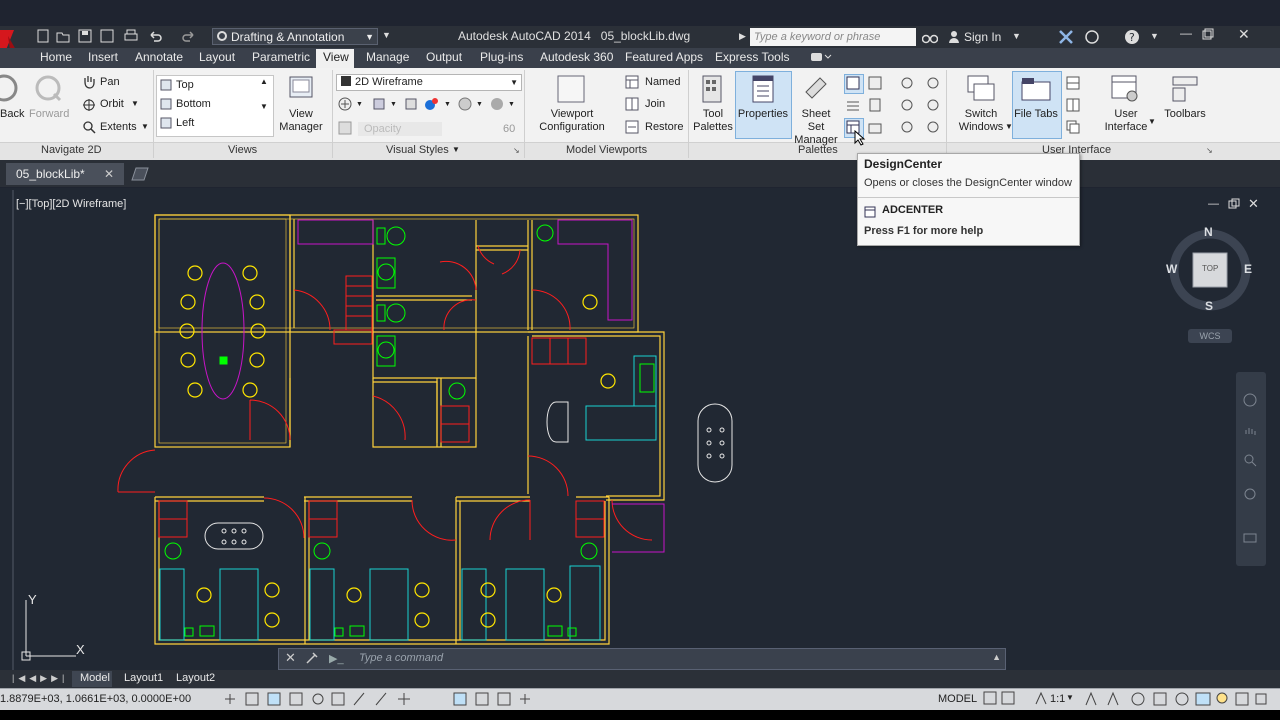 The width and height of the screenshot is (1280, 720). I want to click on extents-dropdown-icon: ▼, so click(145, 126).